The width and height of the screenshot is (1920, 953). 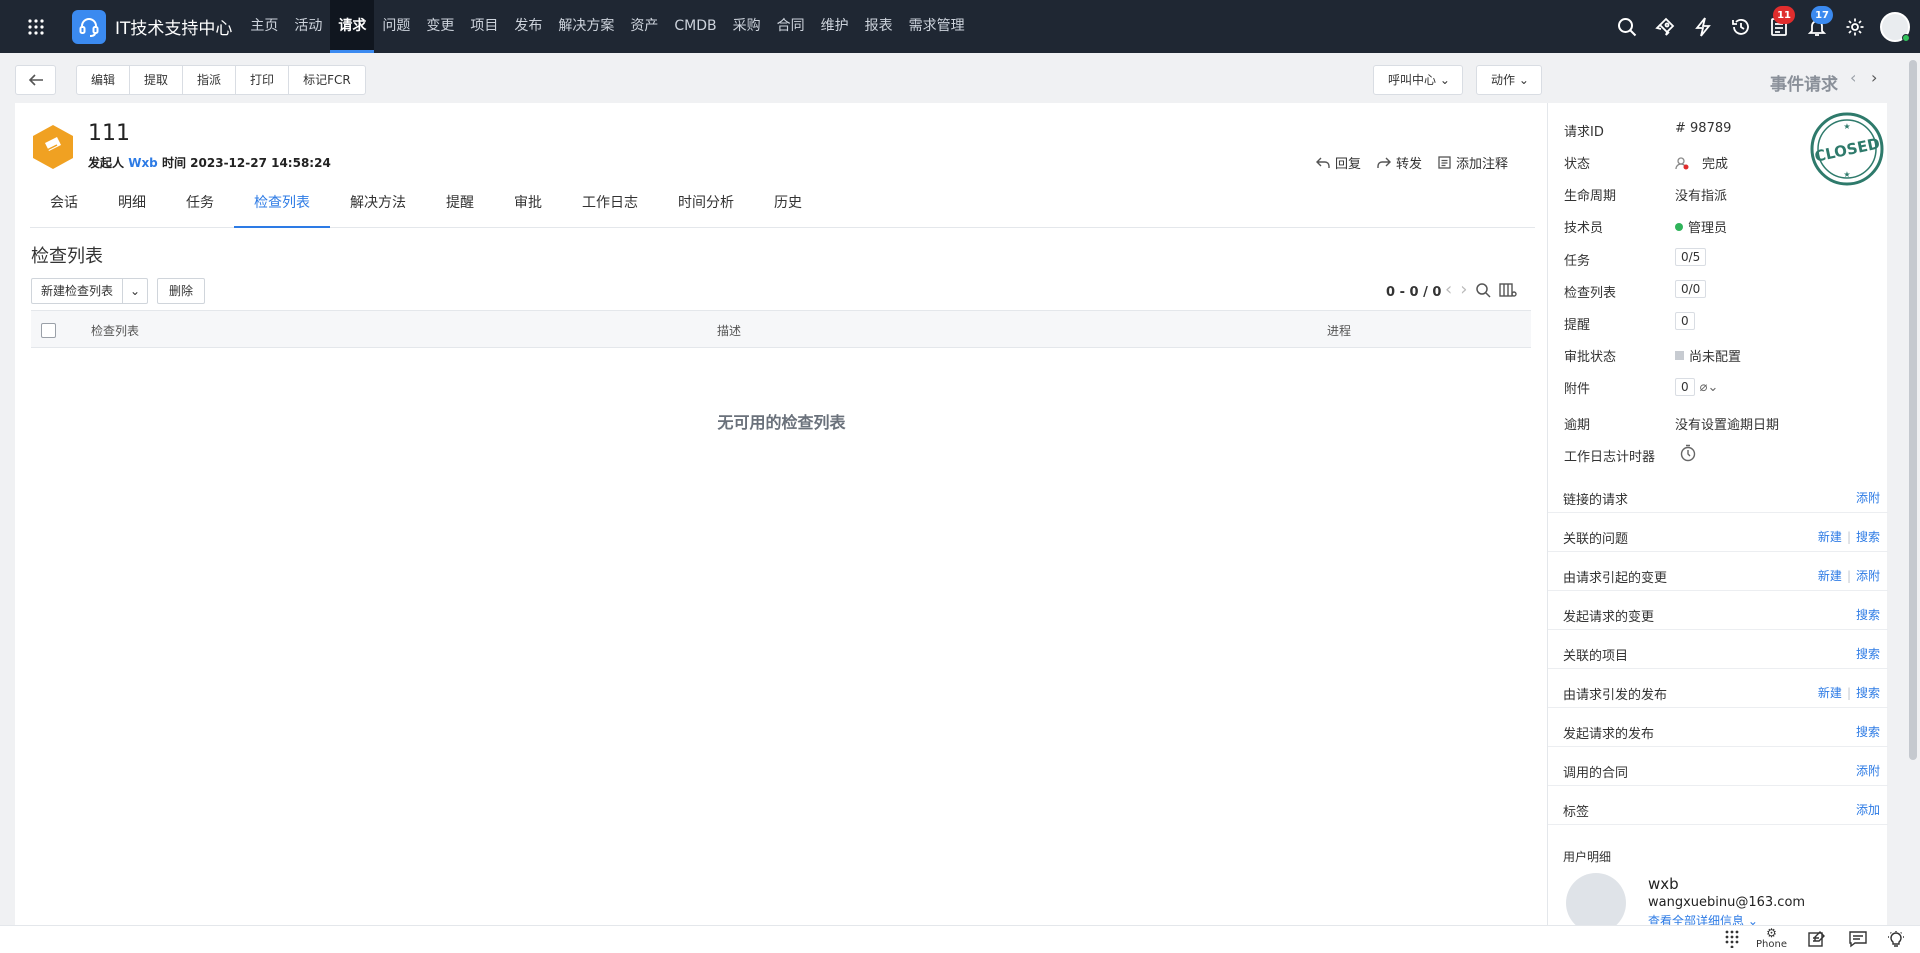 What do you see at coordinates (1727, 423) in the screenshot?
I see `due-value: 没有设置逾期日期` at bounding box center [1727, 423].